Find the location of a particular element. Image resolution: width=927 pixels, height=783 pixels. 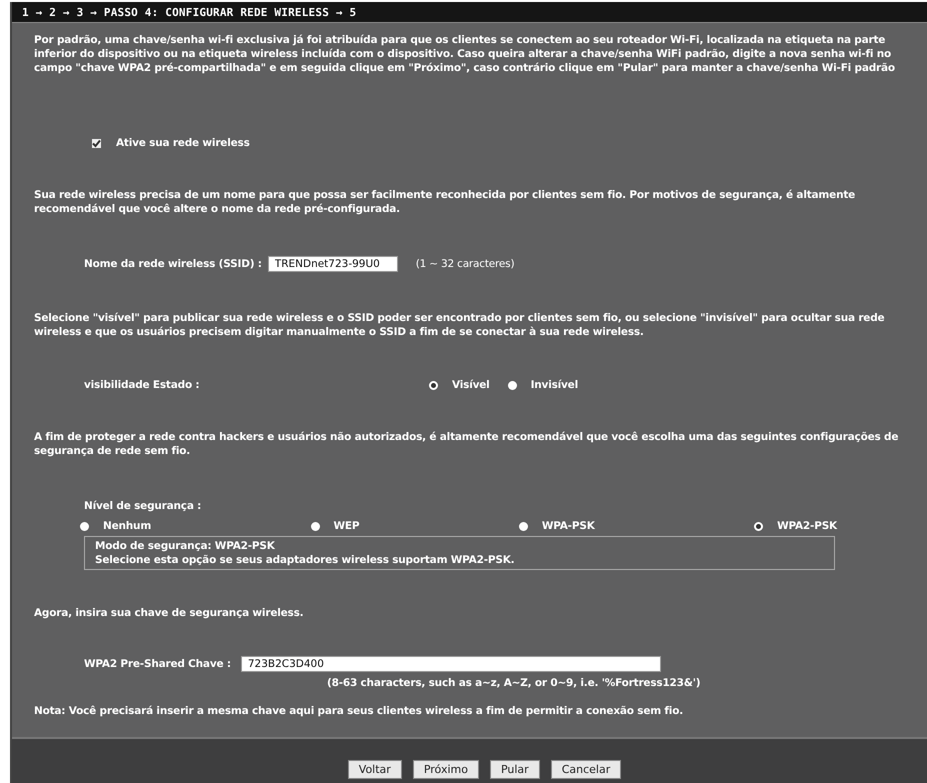

form-button: Voltar is located at coordinates (375, 769).